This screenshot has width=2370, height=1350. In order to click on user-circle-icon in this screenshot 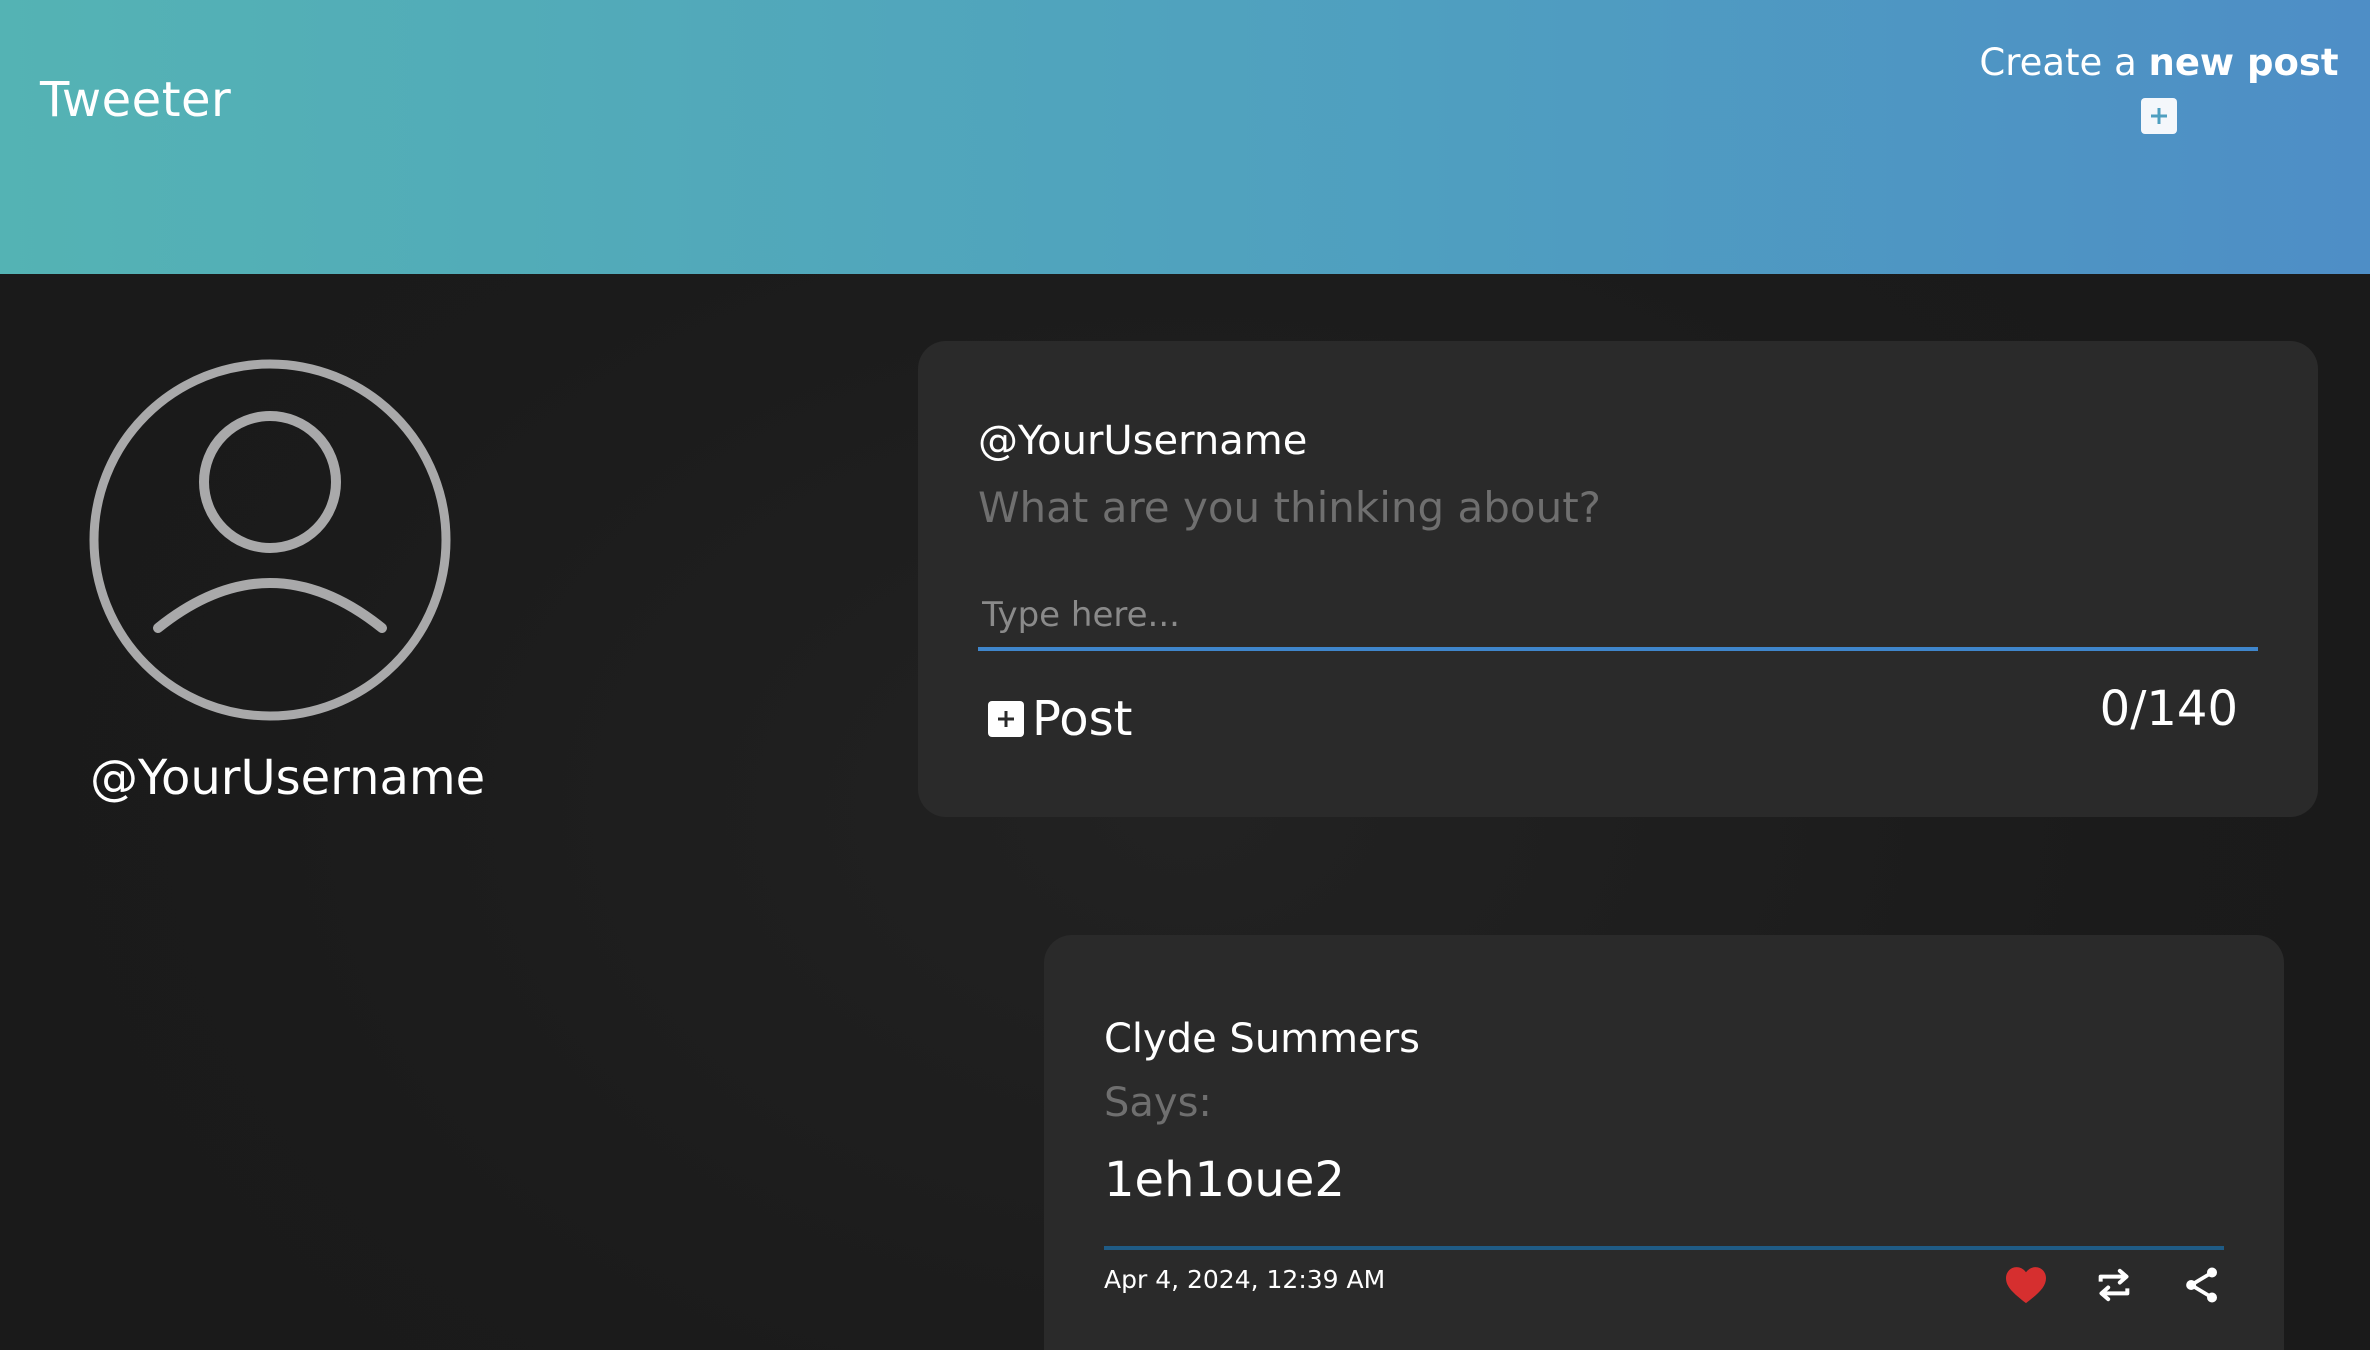, I will do `click(270, 540)`.